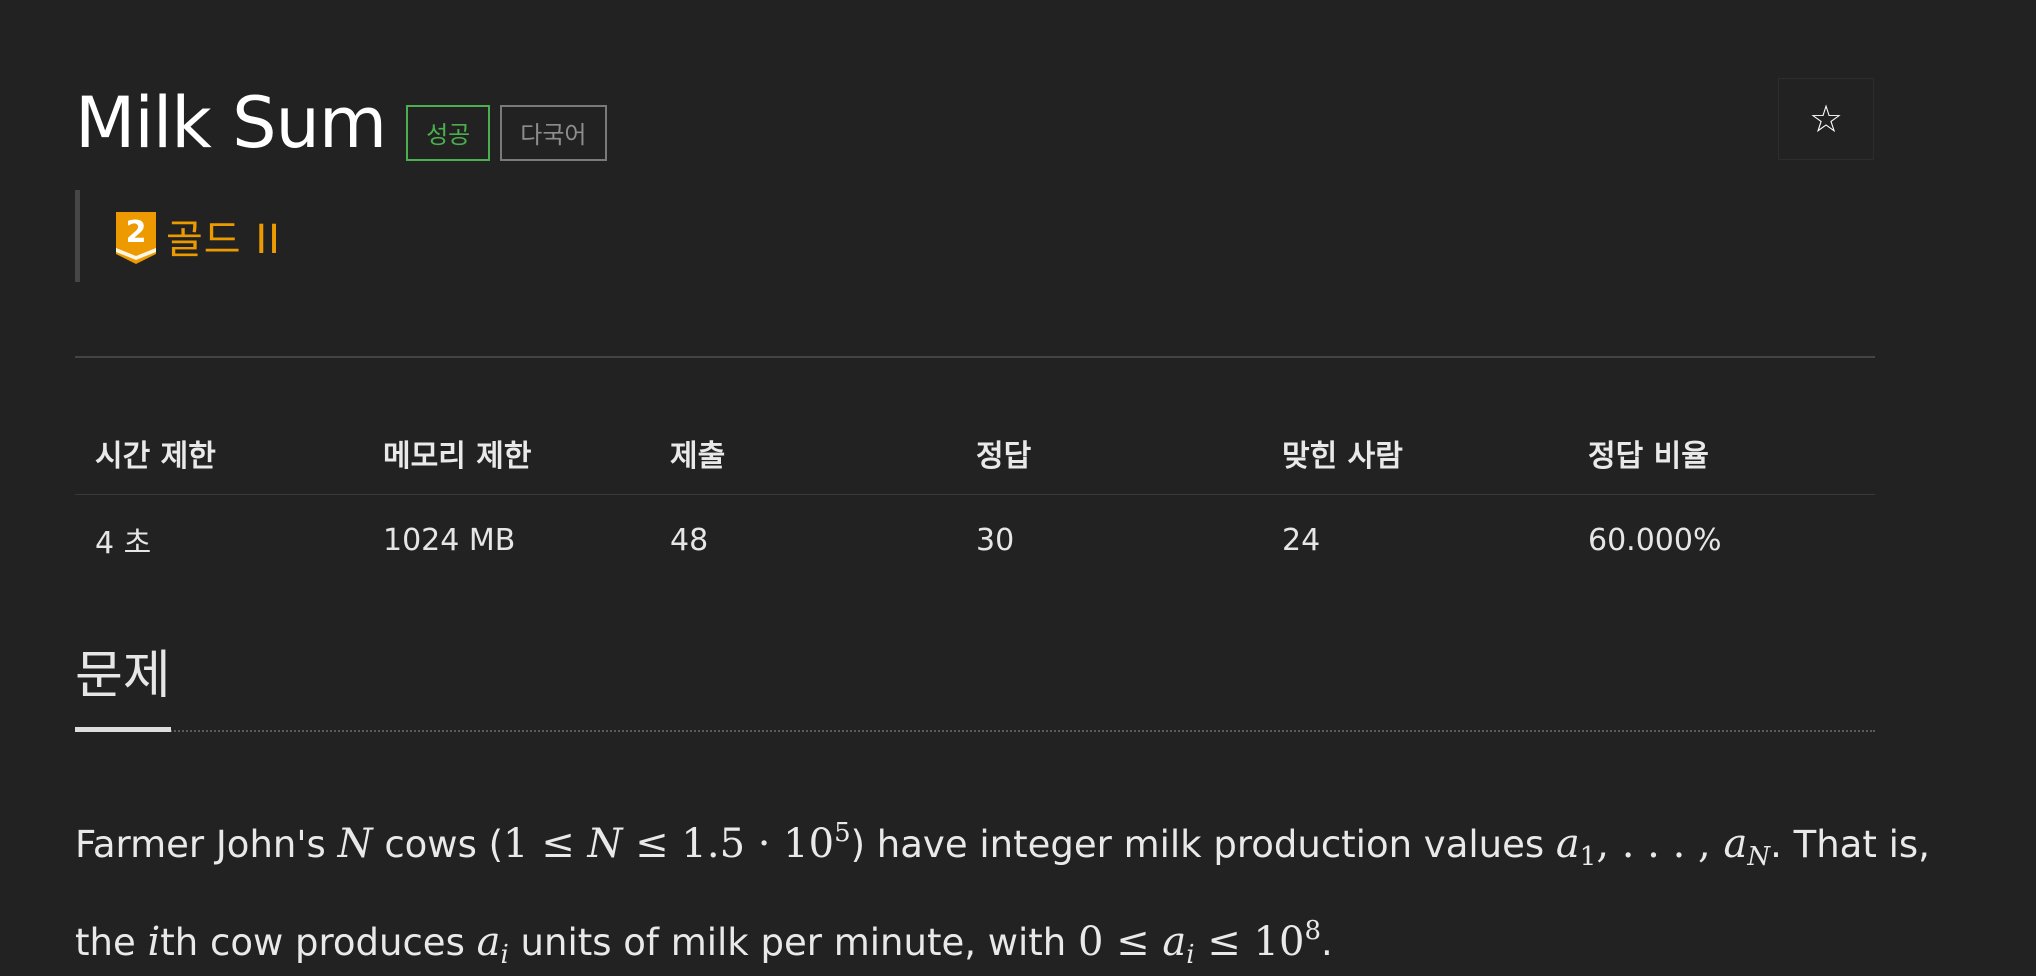  Describe the element at coordinates (793, 942) in the screenshot. I see `statement-text: units of milk per minute, with` at that location.